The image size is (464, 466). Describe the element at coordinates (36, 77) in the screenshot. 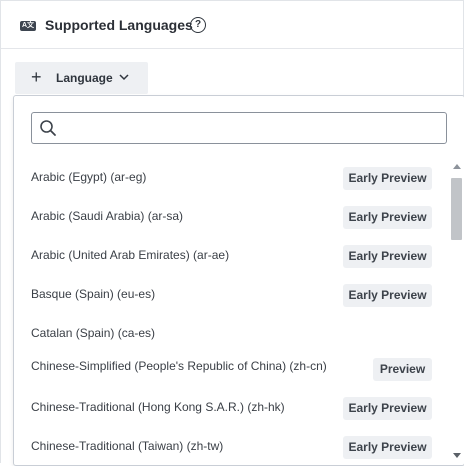

I see `plus-icon: +` at that location.